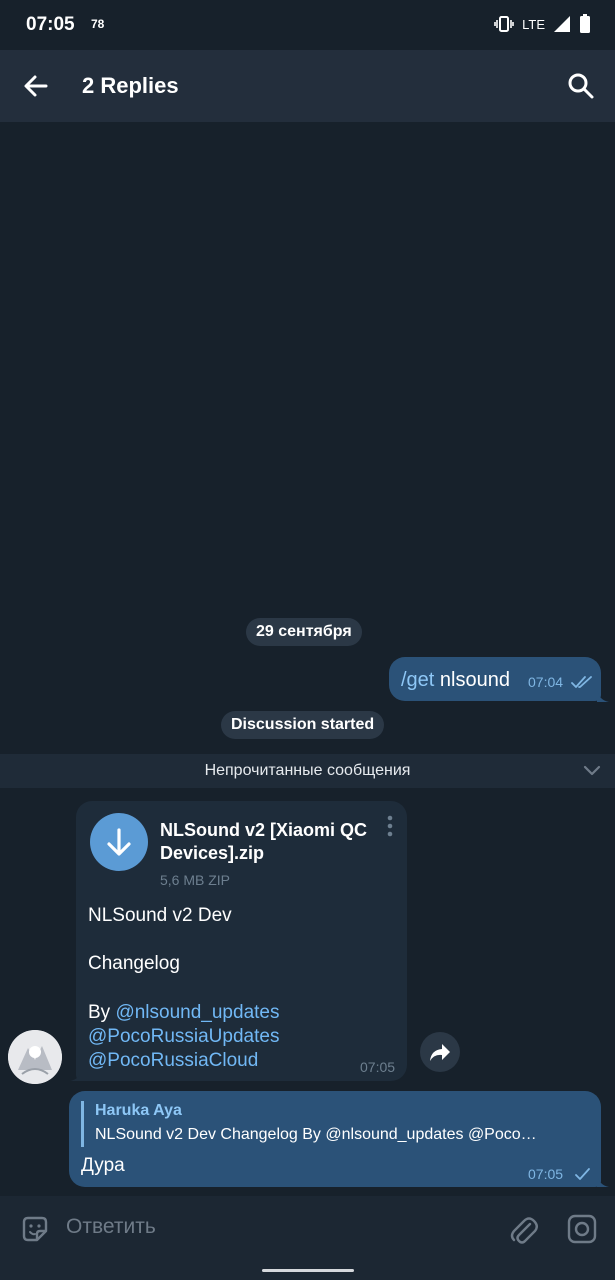 Image resolution: width=615 pixels, height=1280 pixels. I want to click on file-meta: 5,6 MB ZIP, so click(195, 880).